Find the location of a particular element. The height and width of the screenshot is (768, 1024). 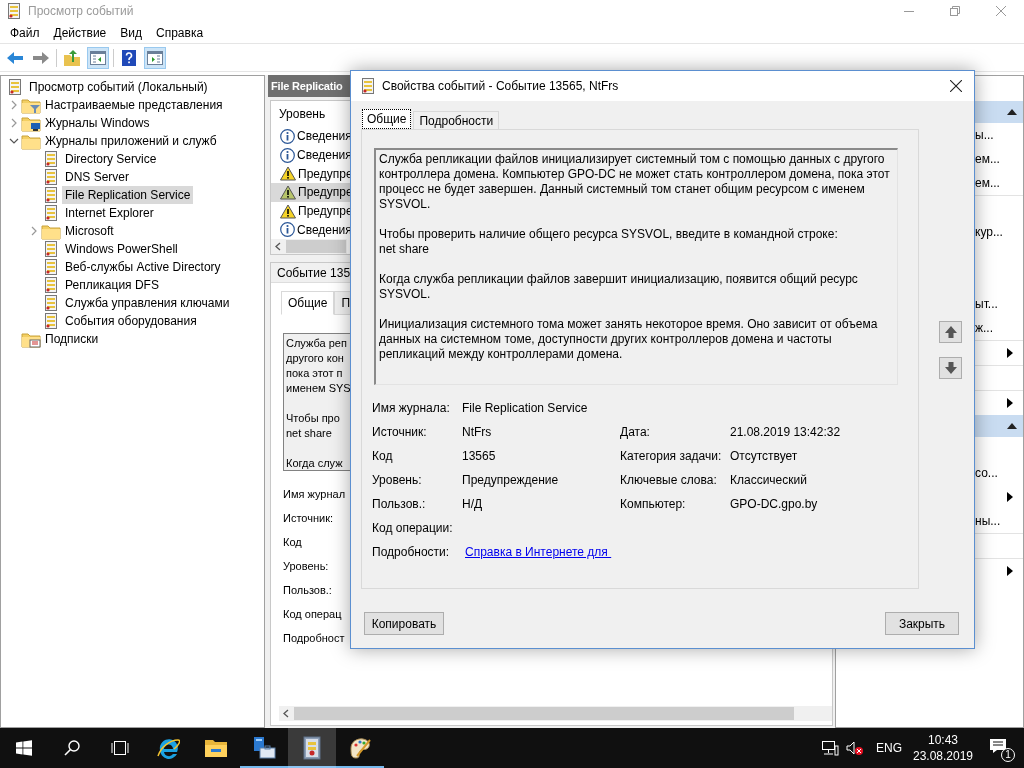

description-line: Когда служ is located at coordinates (314, 463).